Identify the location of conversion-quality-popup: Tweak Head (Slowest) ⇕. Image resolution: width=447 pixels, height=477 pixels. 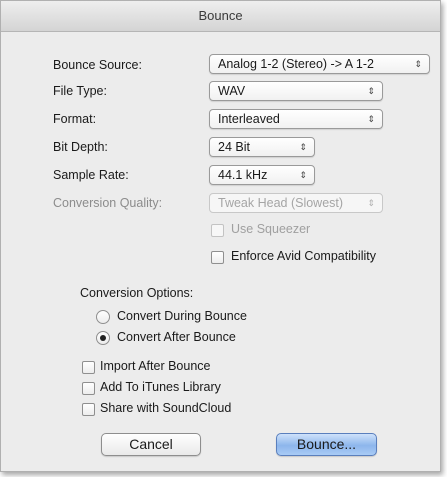
(296, 203).